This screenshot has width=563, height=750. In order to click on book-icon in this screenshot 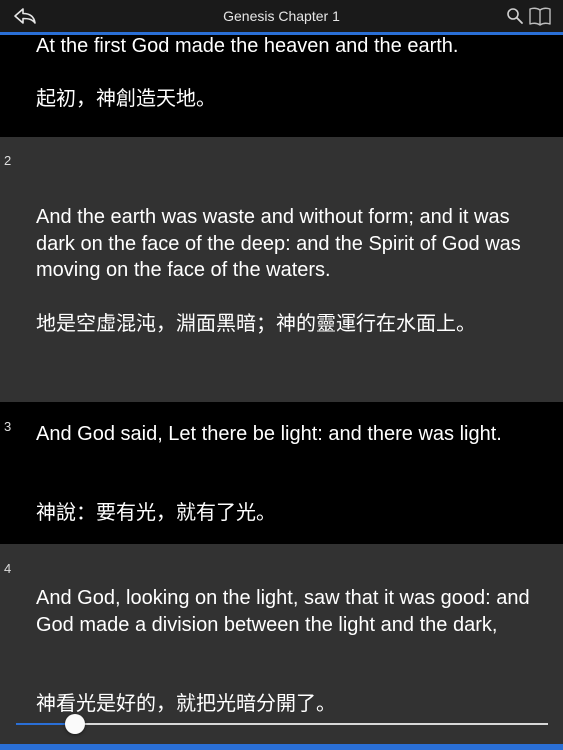, I will do `click(540, 16)`.